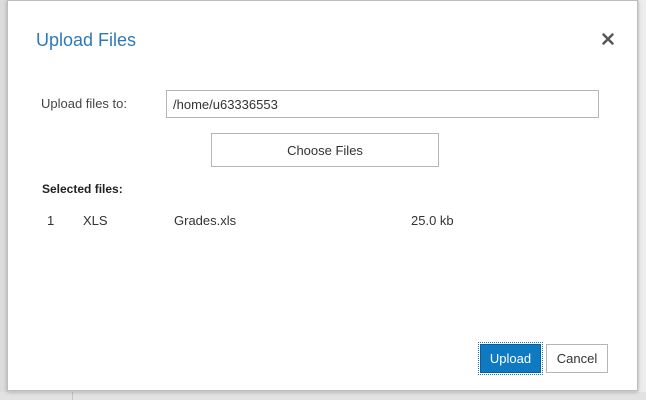 Image resolution: width=646 pixels, height=400 pixels. Describe the element at coordinates (577, 358) in the screenshot. I see `cancel-button: Cancel` at that location.